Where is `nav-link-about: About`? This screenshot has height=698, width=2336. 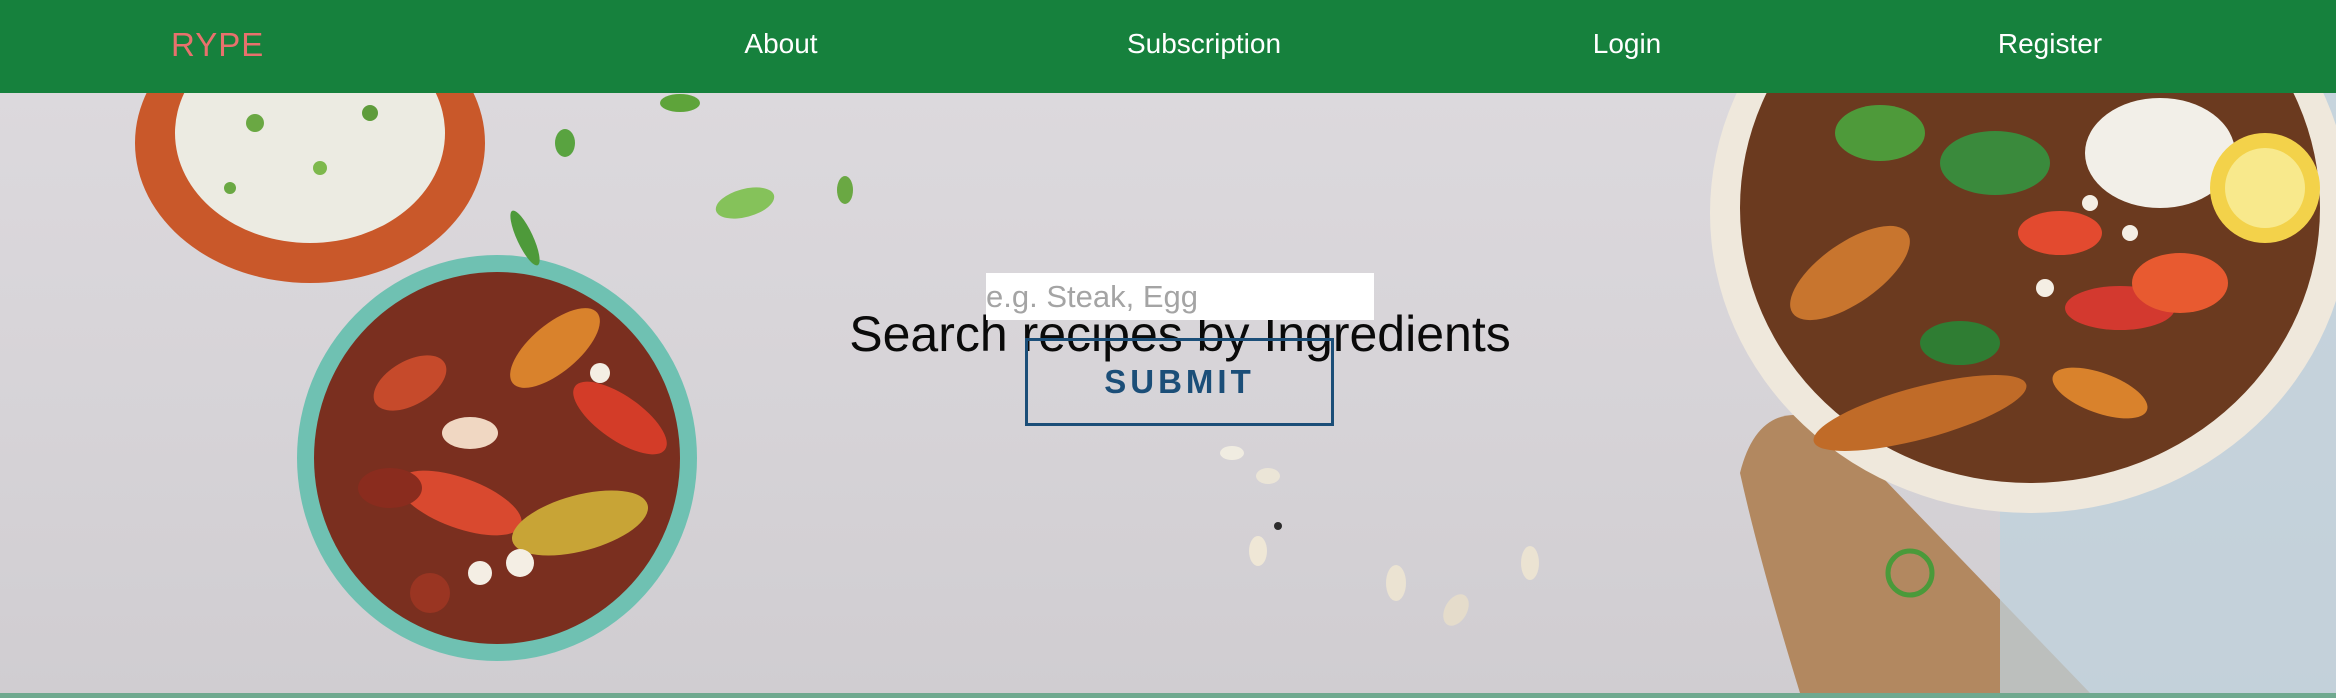
nav-link-about: About is located at coordinates (780, 44).